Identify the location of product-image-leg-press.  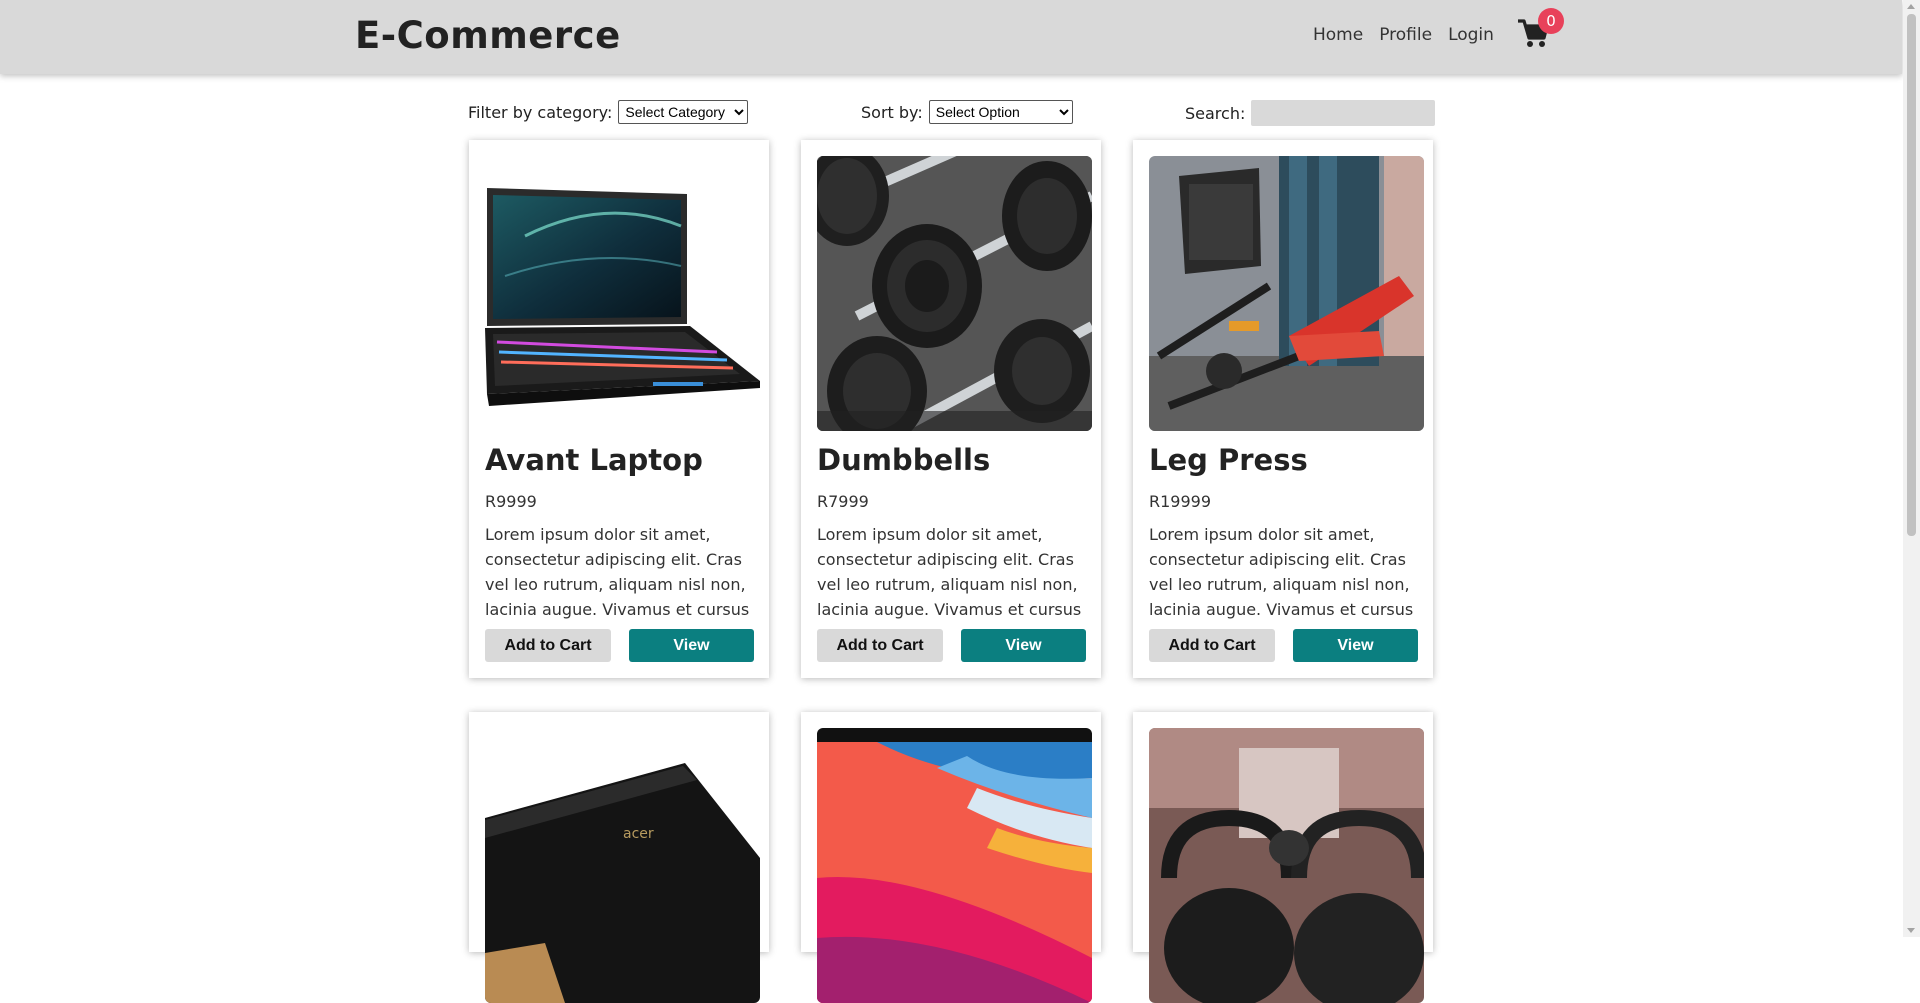
(1286, 293).